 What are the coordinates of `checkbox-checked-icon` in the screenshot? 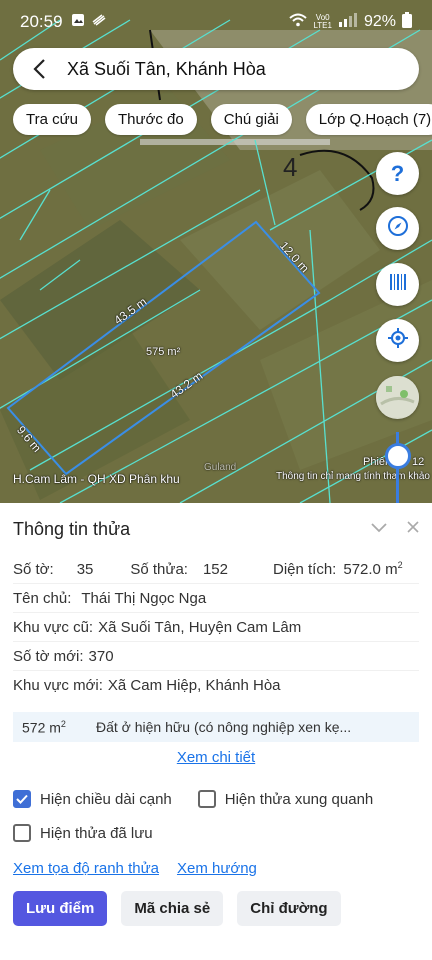 It's located at (22, 799).